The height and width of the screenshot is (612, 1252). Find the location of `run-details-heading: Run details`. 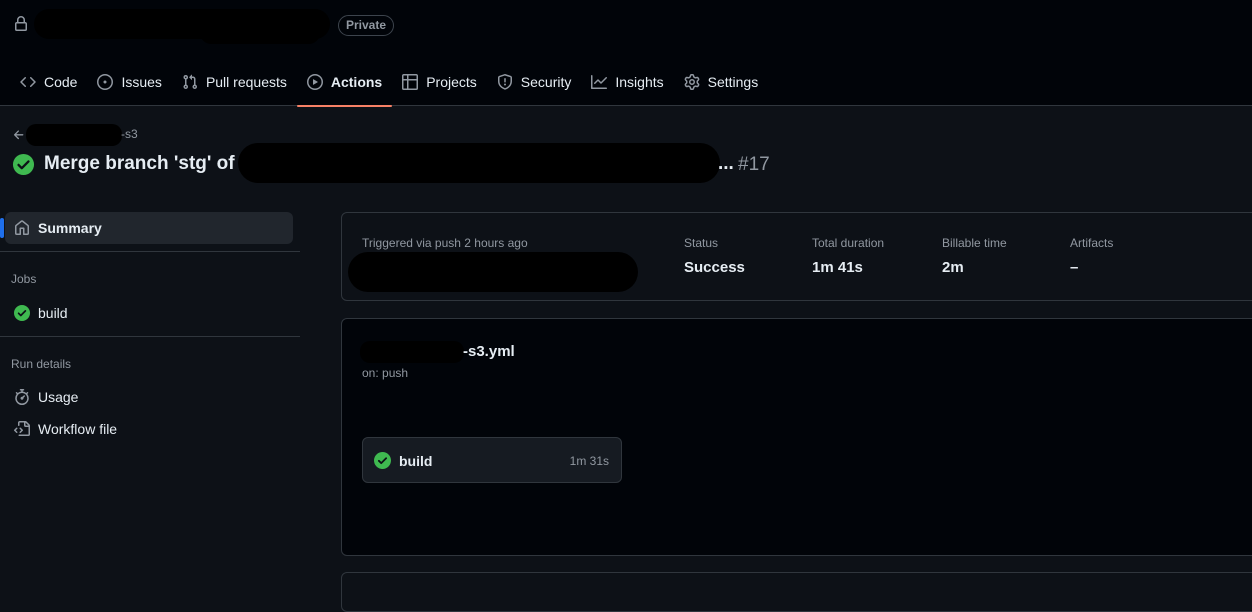

run-details-heading: Run details is located at coordinates (41, 364).